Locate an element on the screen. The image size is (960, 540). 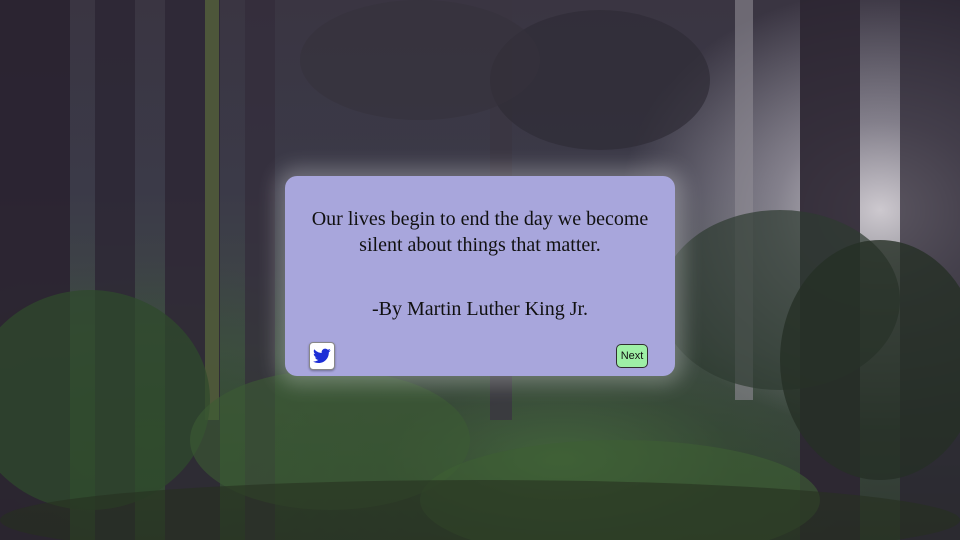
tweet-button is located at coordinates (322, 356).